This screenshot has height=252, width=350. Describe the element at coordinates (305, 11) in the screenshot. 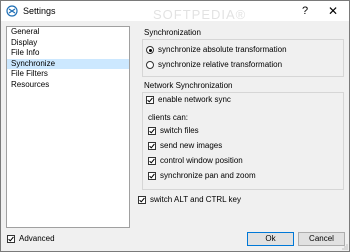

I see `help-button: ?` at that location.